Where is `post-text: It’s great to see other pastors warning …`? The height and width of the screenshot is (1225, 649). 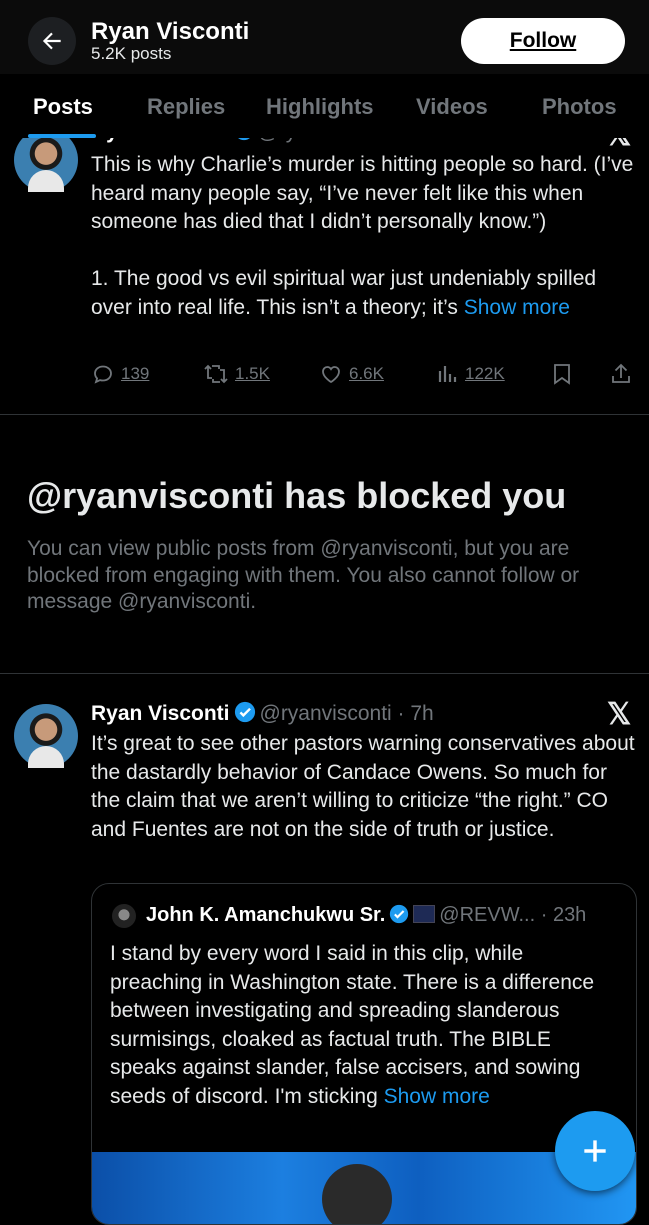 post-text: It’s great to see other pastors warning … is located at coordinates (363, 786).